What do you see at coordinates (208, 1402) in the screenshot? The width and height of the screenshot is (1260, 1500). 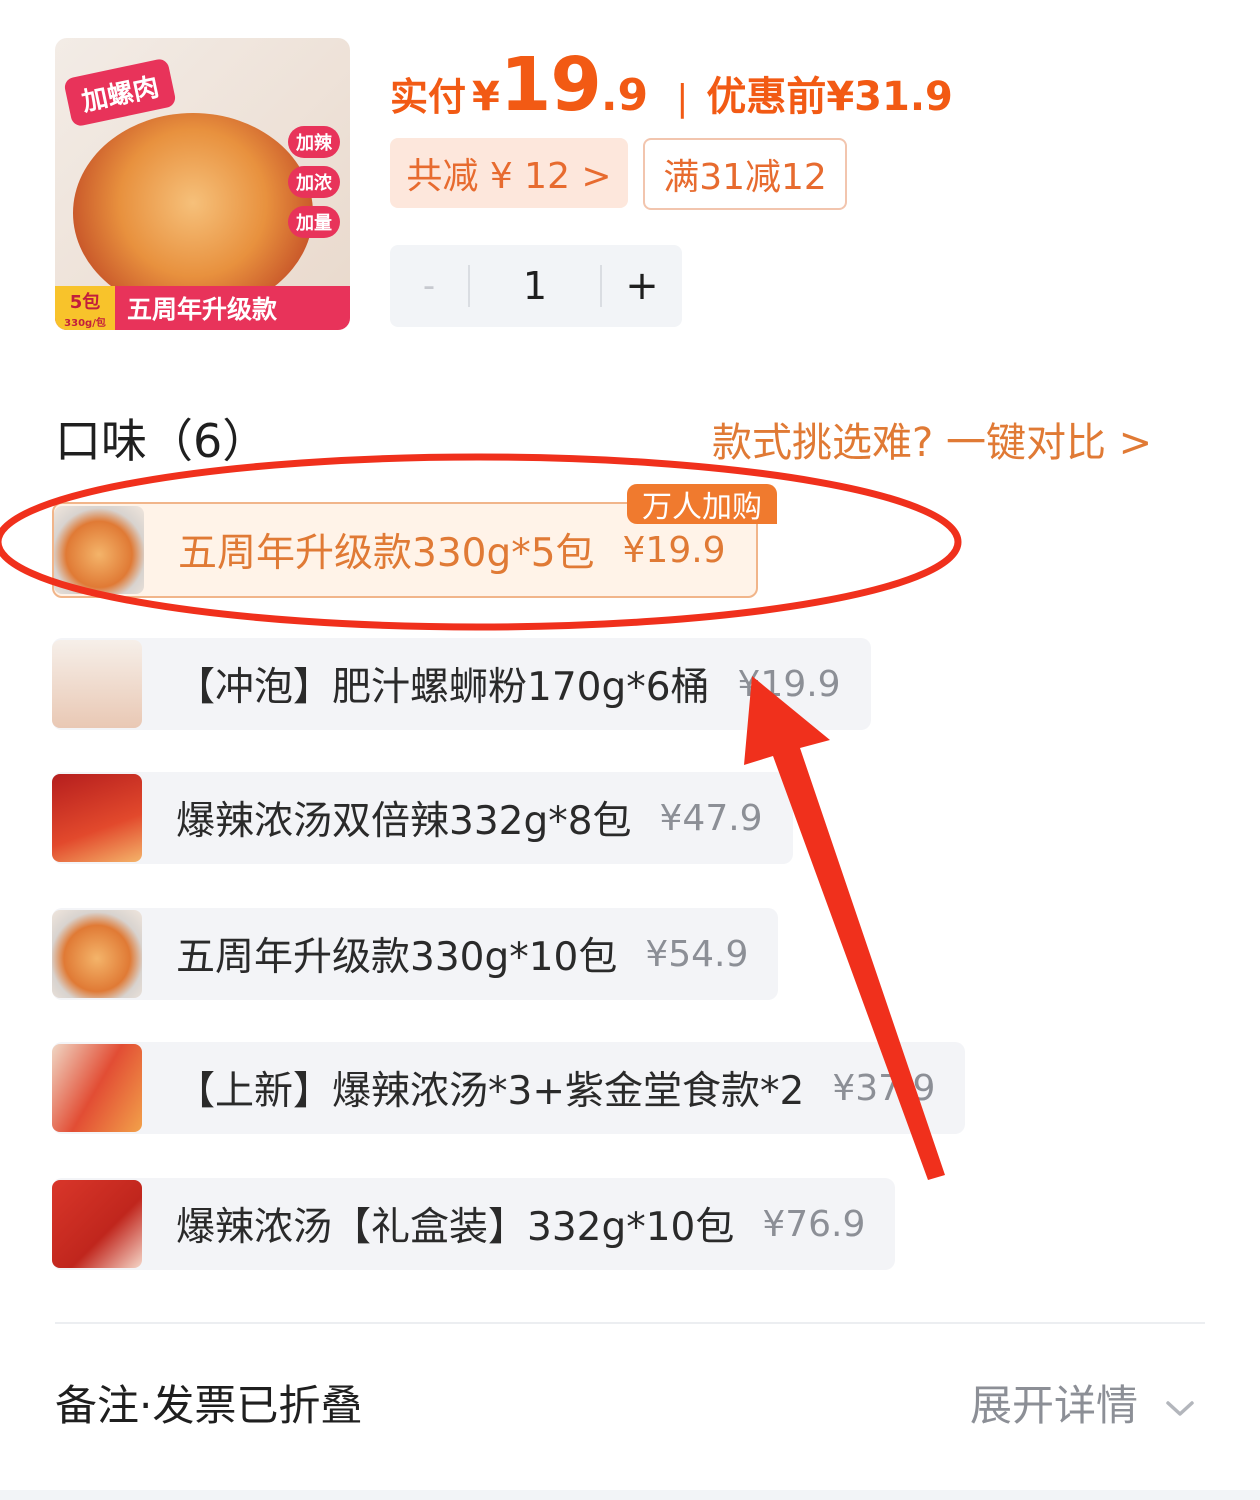 I see `remarks-invoice-label: 备注·发票已折叠` at bounding box center [208, 1402].